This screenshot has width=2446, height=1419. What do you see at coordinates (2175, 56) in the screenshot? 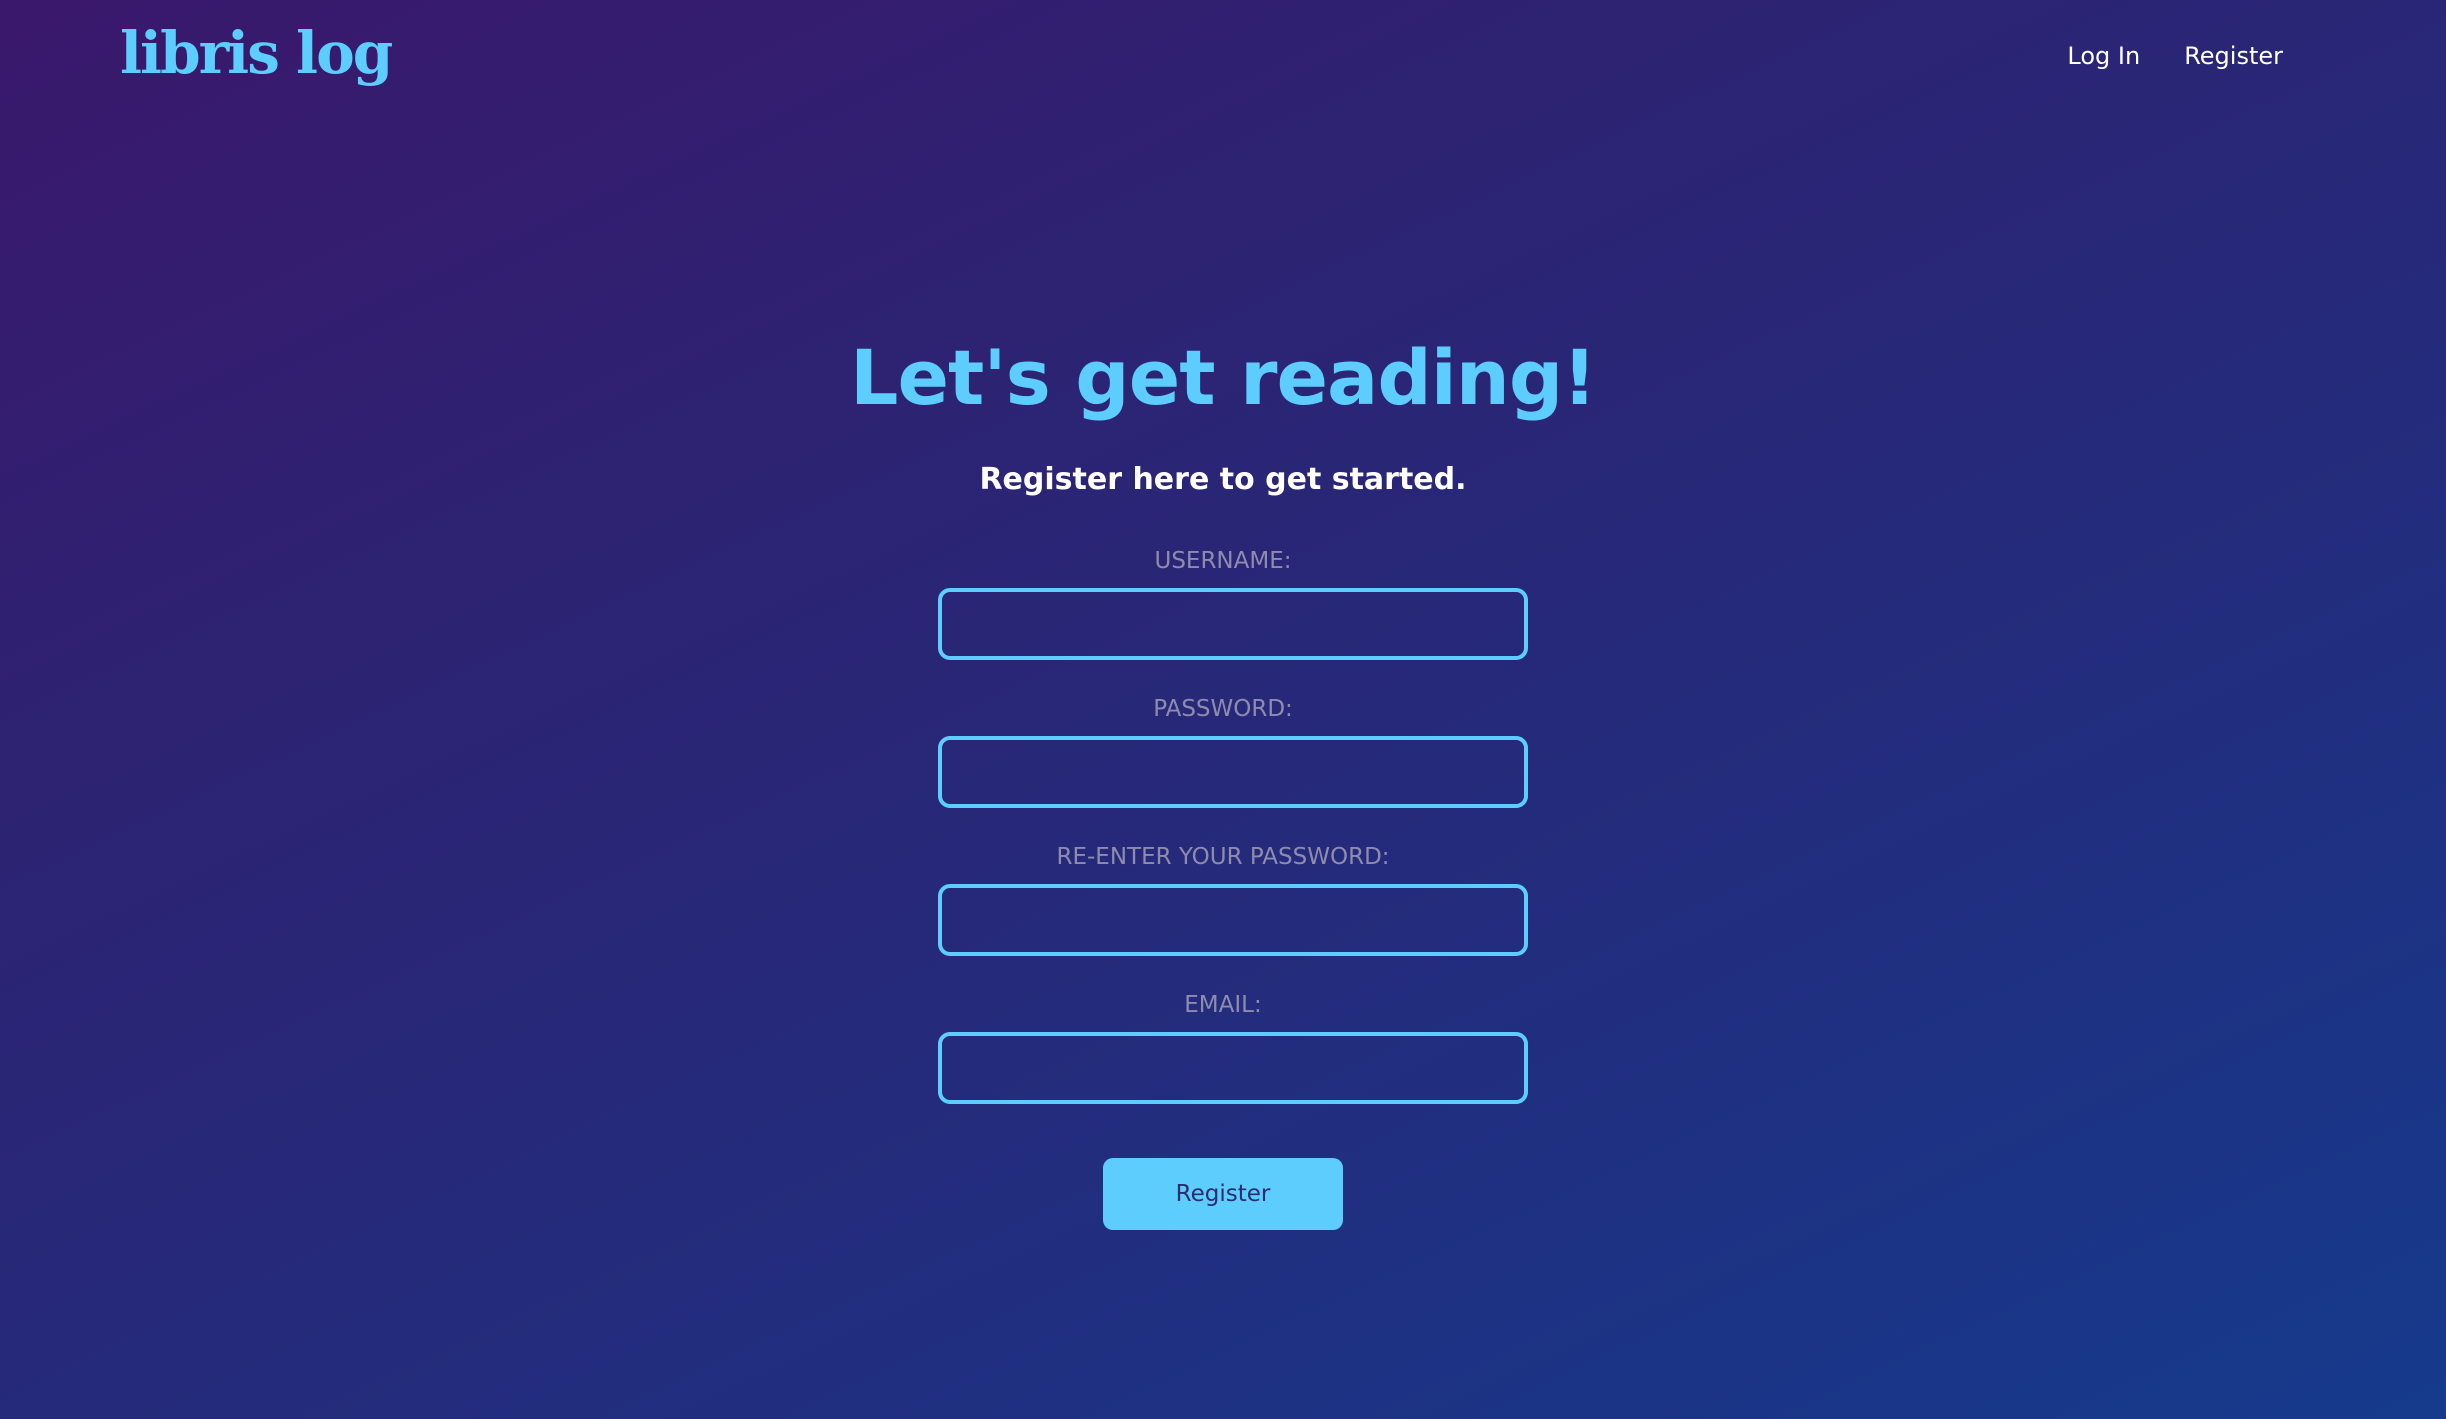
I see `top-nav: Log In Register` at bounding box center [2175, 56].